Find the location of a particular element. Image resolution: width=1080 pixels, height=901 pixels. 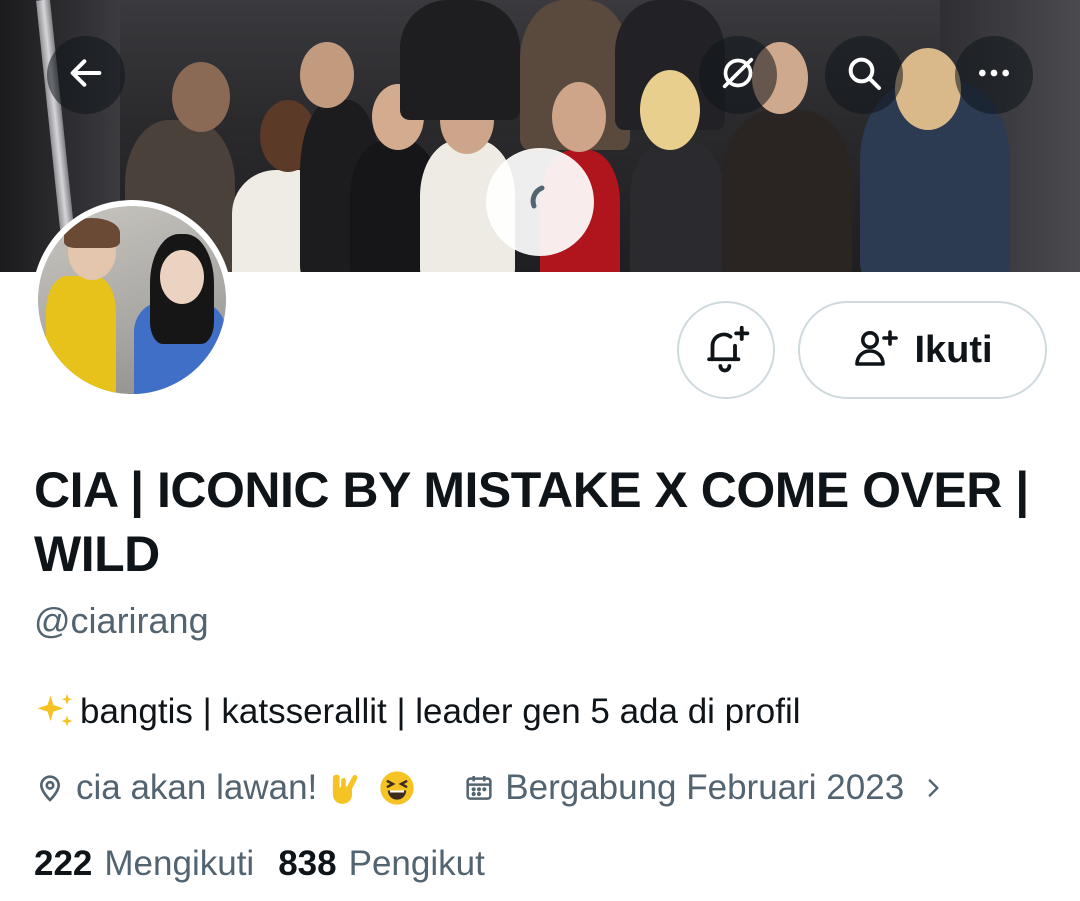

more-button is located at coordinates (994, 75).